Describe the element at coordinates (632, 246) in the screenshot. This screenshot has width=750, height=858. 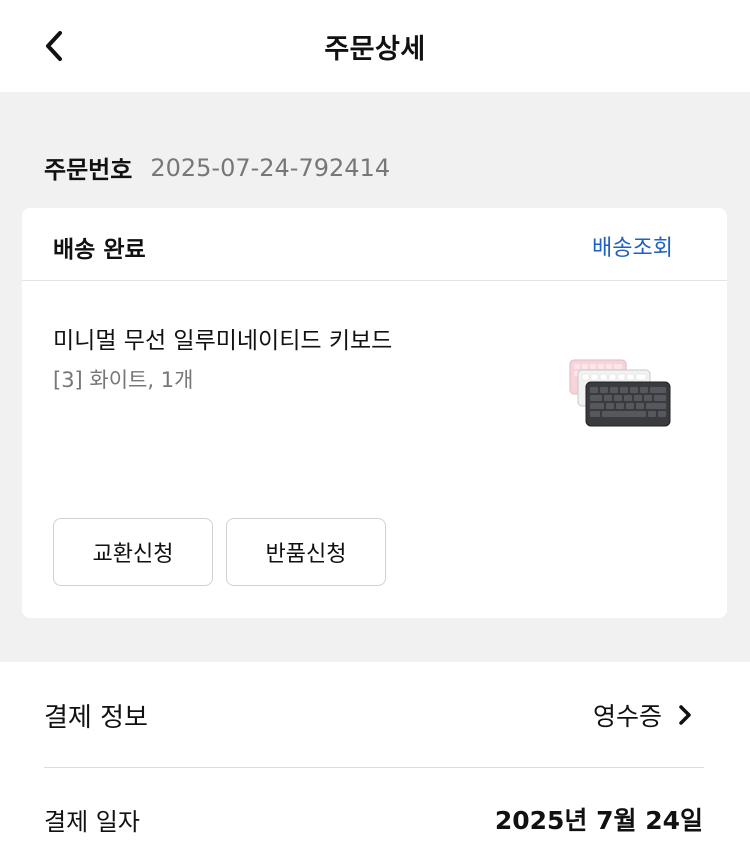
I see `track-shipment-link: 배송조회` at that location.